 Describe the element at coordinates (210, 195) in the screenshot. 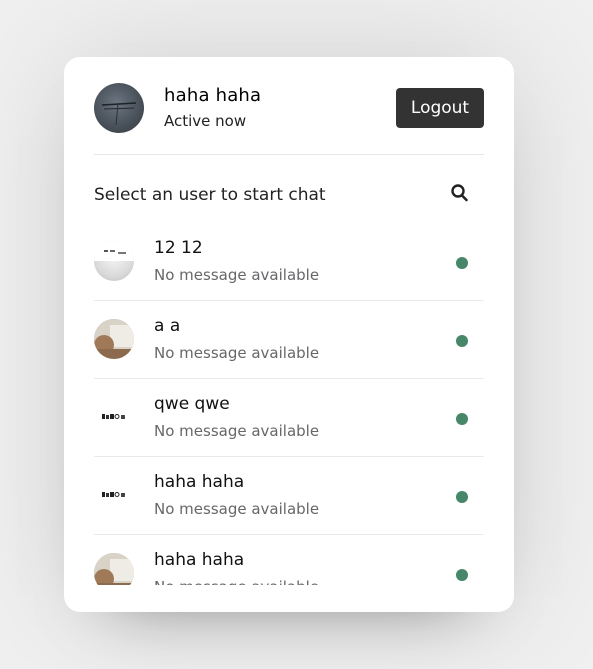

I see `search-prompt: Select an user to start chat` at that location.